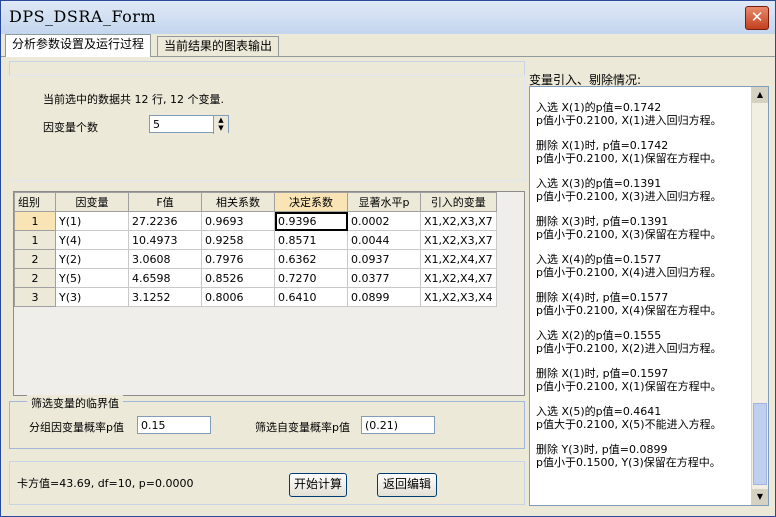  Describe the element at coordinates (238, 202) in the screenshot. I see `col-header-correlation: 相关系数` at that location.